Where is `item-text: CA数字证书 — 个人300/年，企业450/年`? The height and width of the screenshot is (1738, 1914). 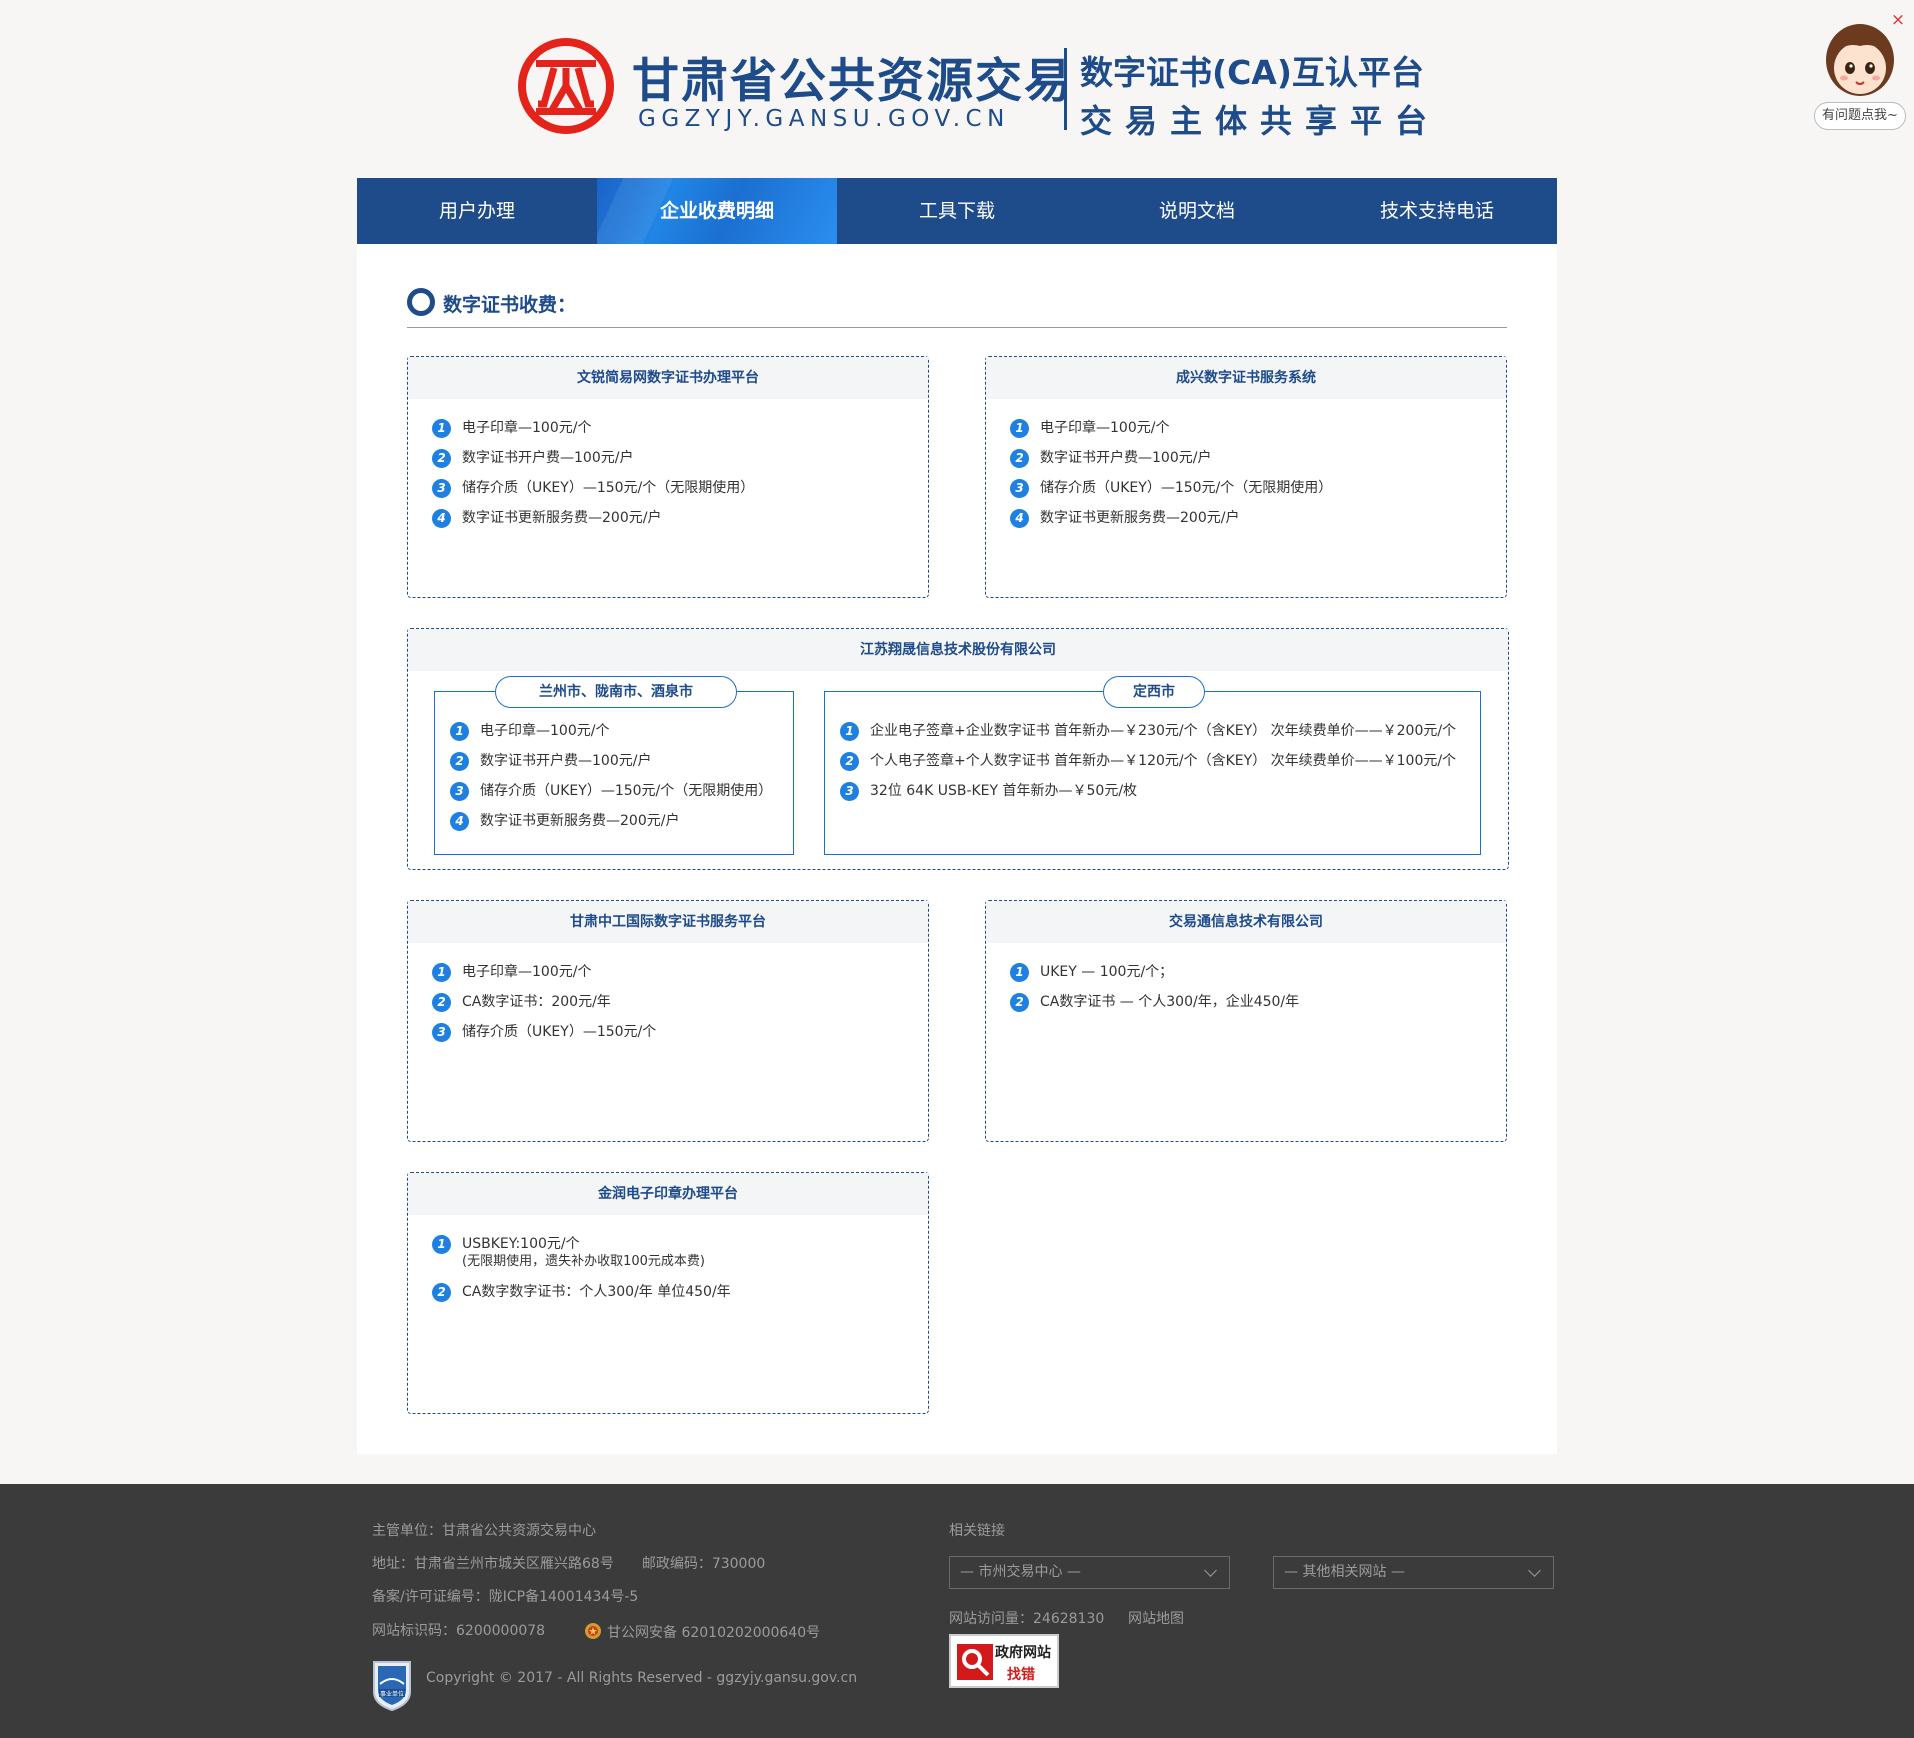
item-text: CA数字证书 — 个人300/年，企业450/年 is located at coordinates (1170, 1002).